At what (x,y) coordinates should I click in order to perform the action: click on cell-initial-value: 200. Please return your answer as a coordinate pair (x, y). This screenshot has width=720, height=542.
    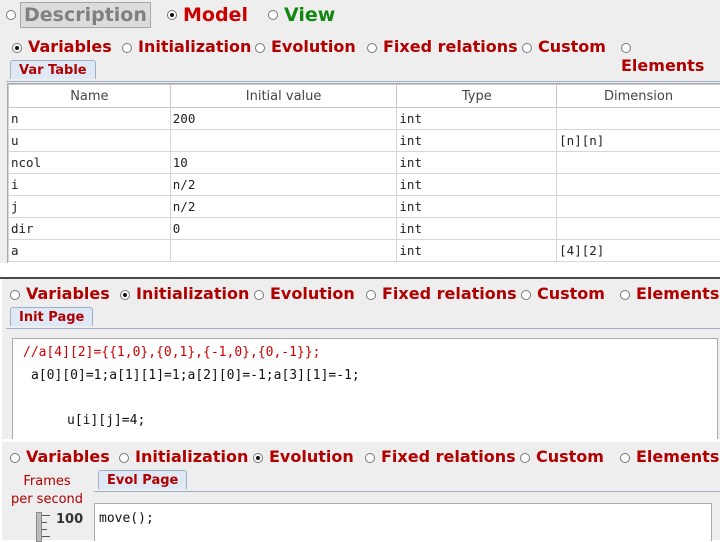
    Looking at the image, I should click on (283, 119).